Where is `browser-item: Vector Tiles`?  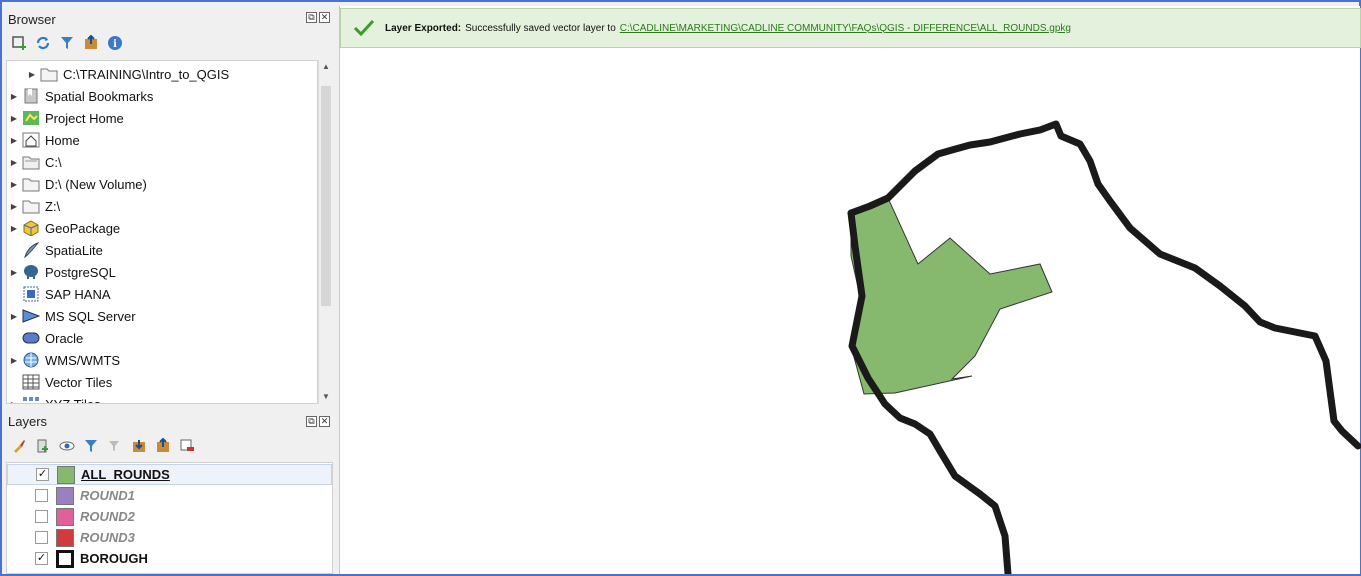 browser-item: Vector Tiles is located at coordinates (162, 382).